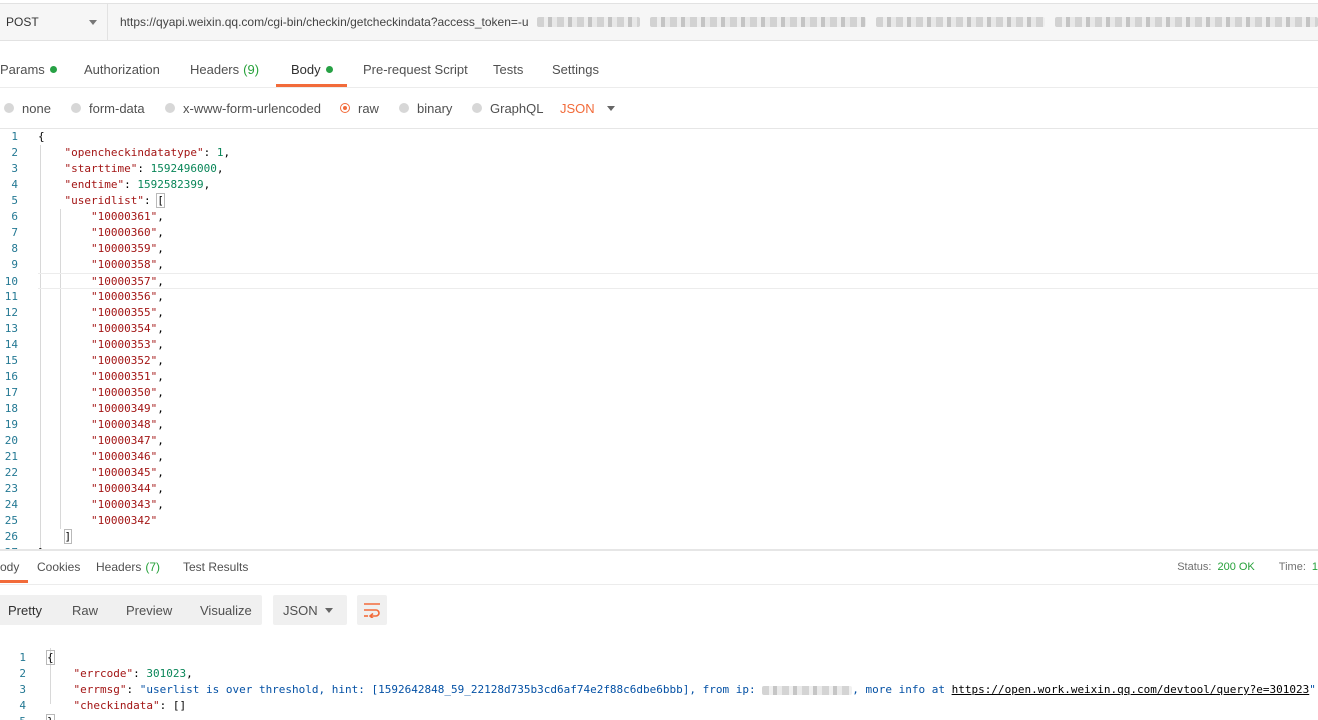 Image resolution: width=1318 pixels, height=720 pixels. Describe the element at coordinates (11, 376) in the screenshot. I see `line-number: 16` at that location.